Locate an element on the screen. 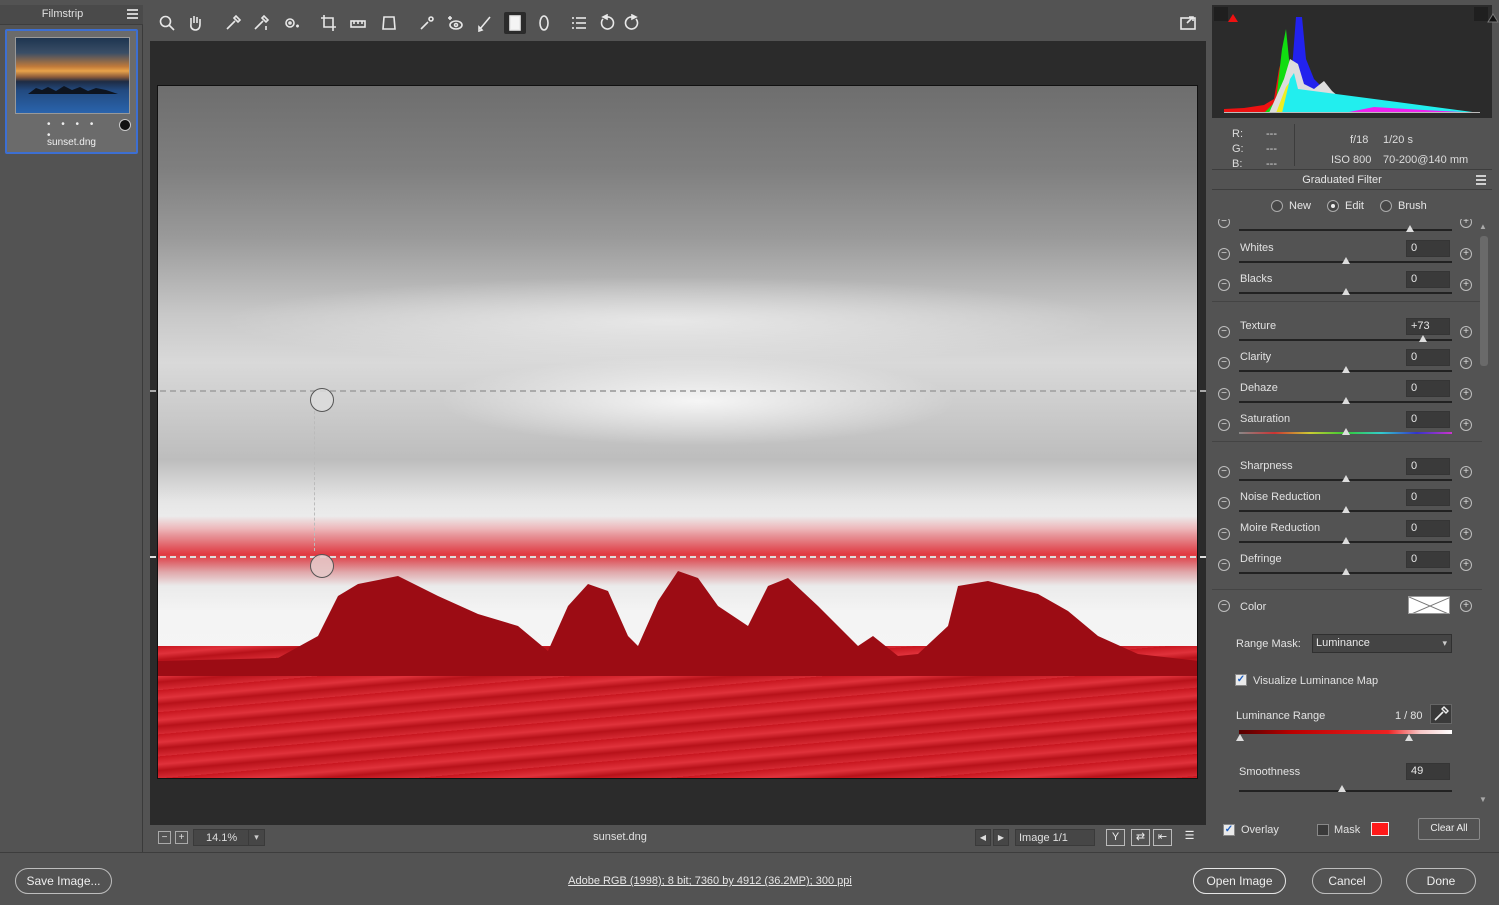  dehaze-value: 0 is located at coordinates (1428, 388).